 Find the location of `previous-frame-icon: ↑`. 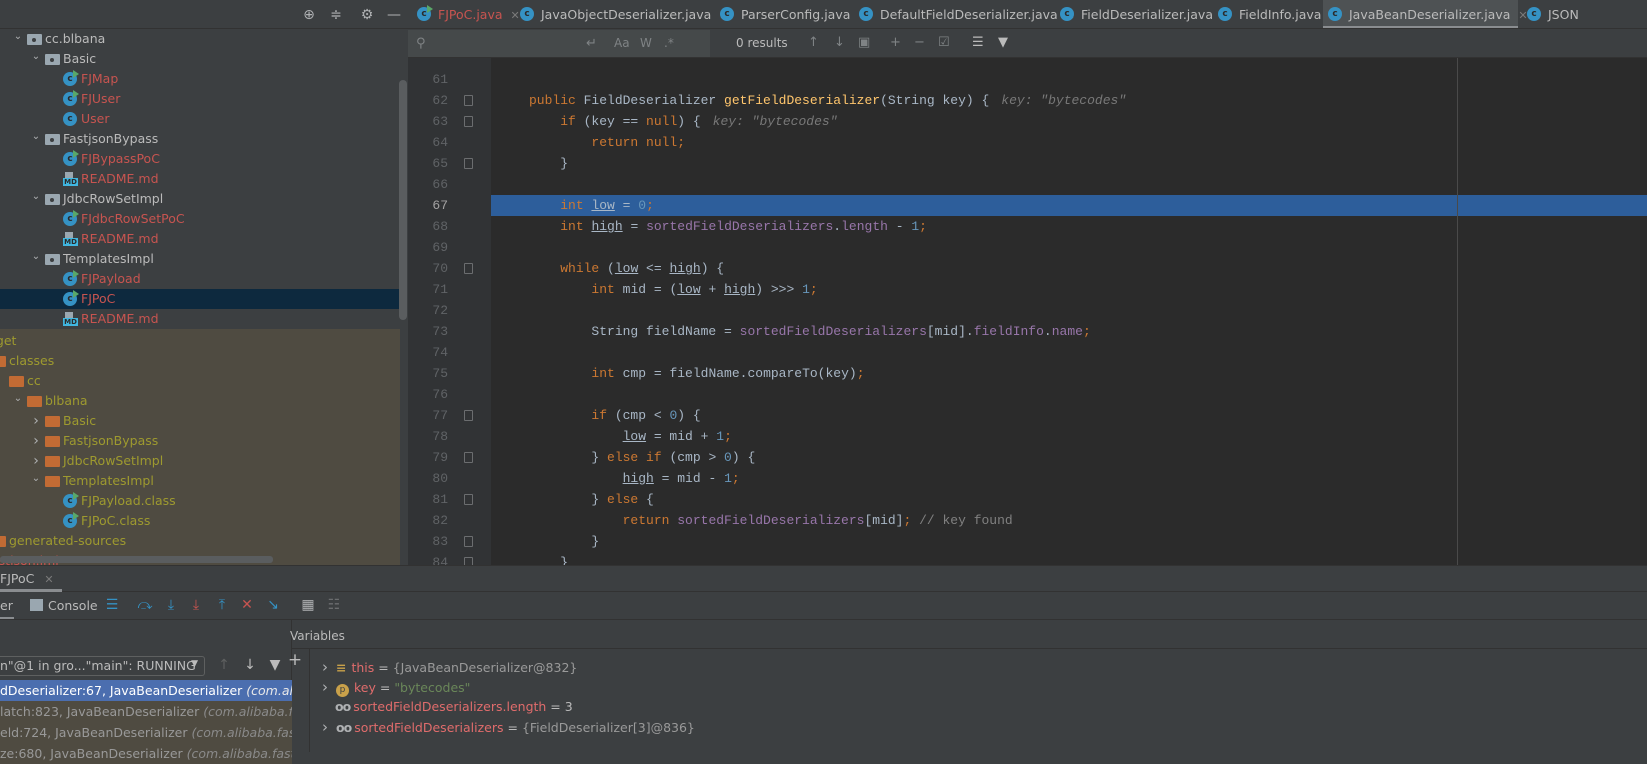

previous-frame-icon: ↑ is located at coordinates (224, 665).